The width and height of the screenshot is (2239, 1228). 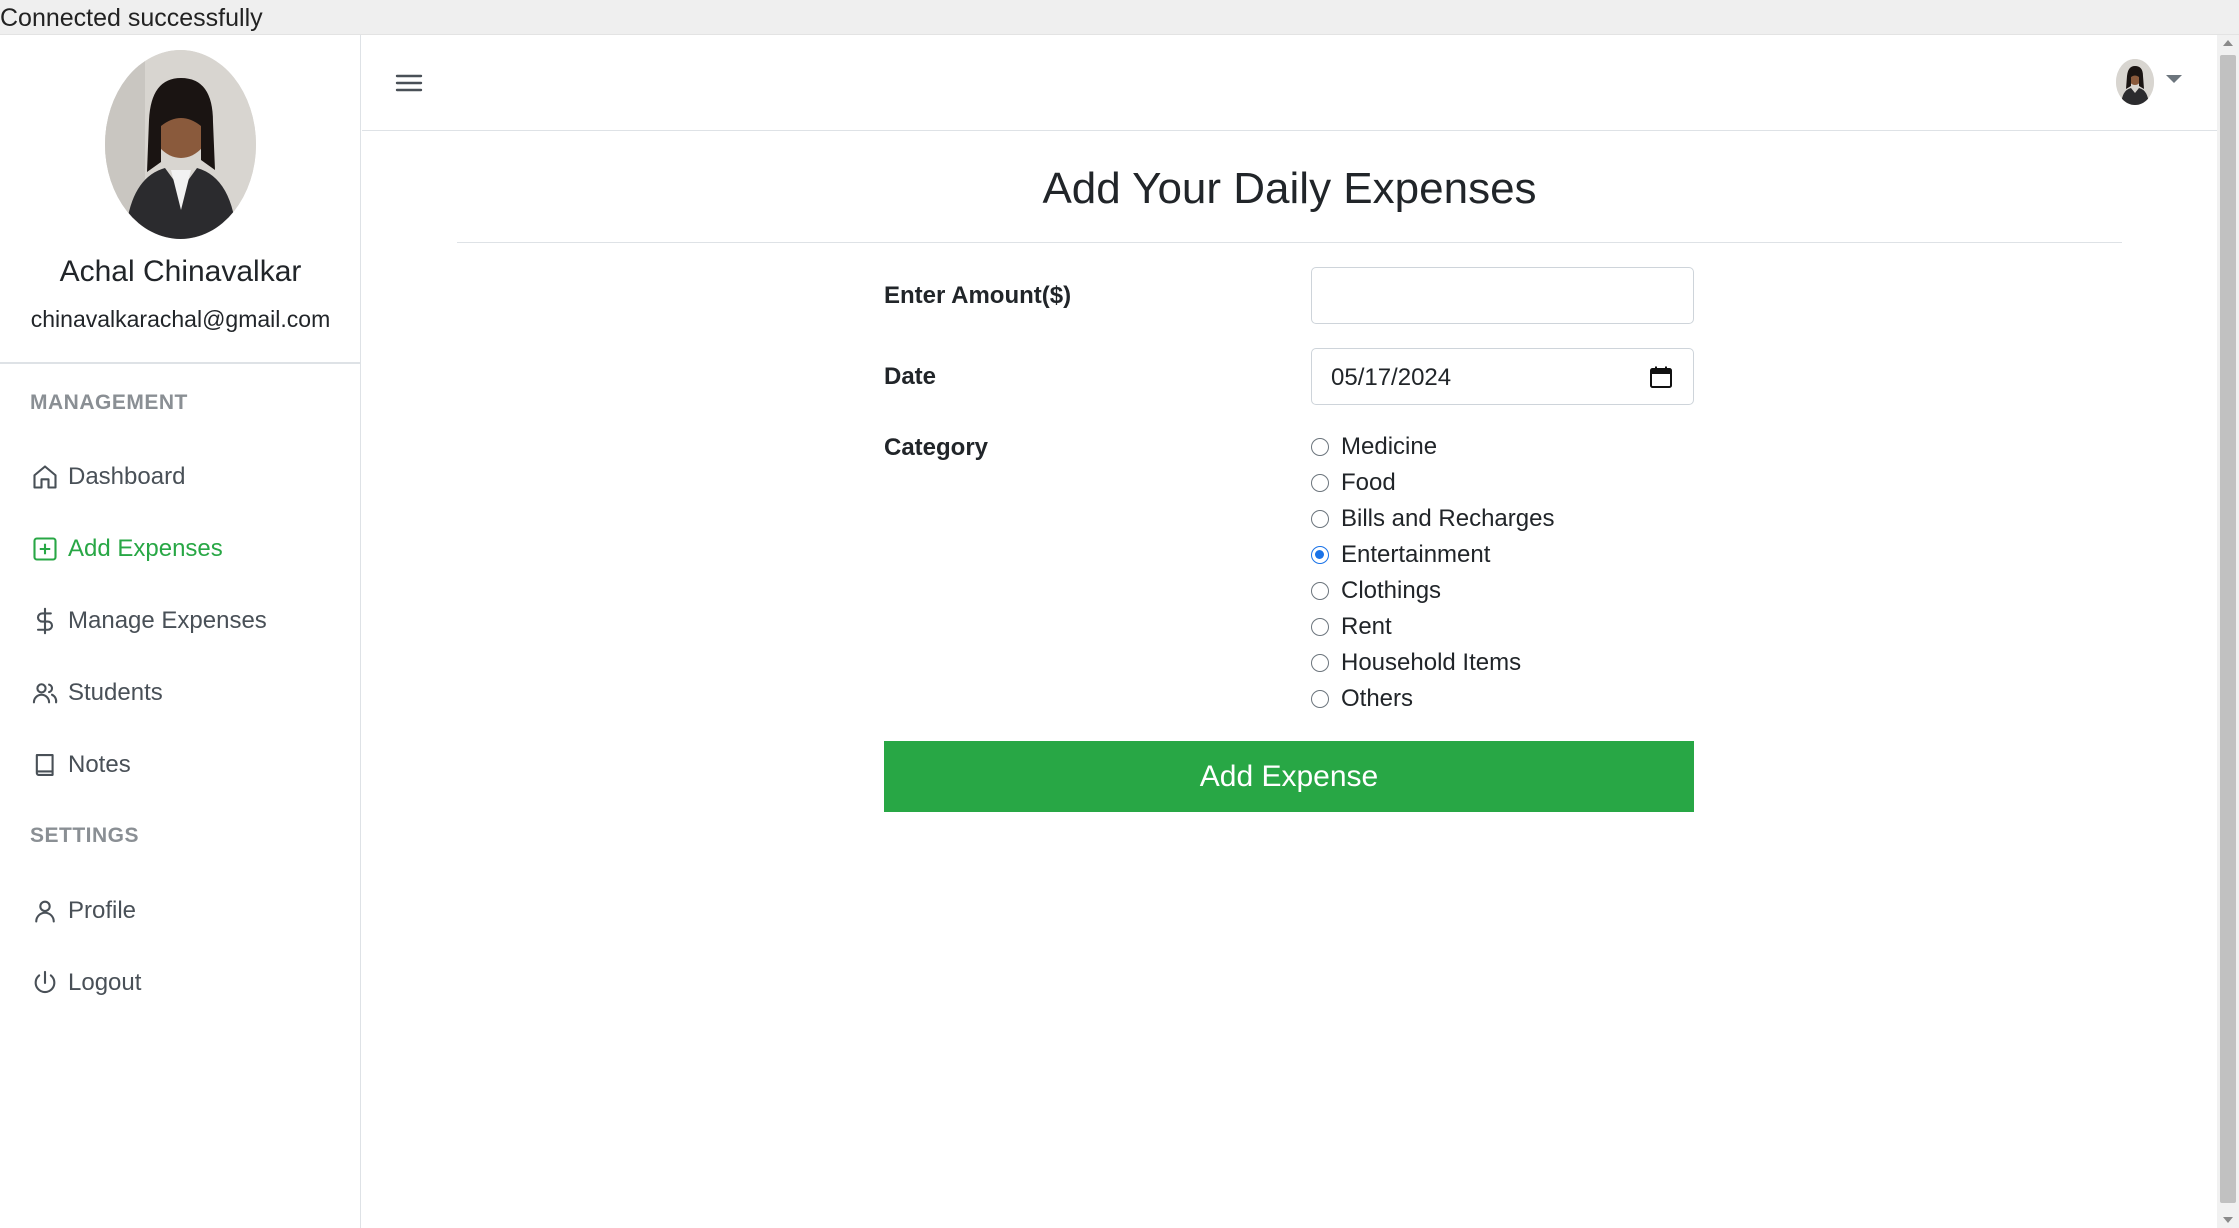 What do you see at coordinates (167, 620) in the screenshot?
I see `sidebar-item-label: Manage Expenses` at bounding box center [167, 620].